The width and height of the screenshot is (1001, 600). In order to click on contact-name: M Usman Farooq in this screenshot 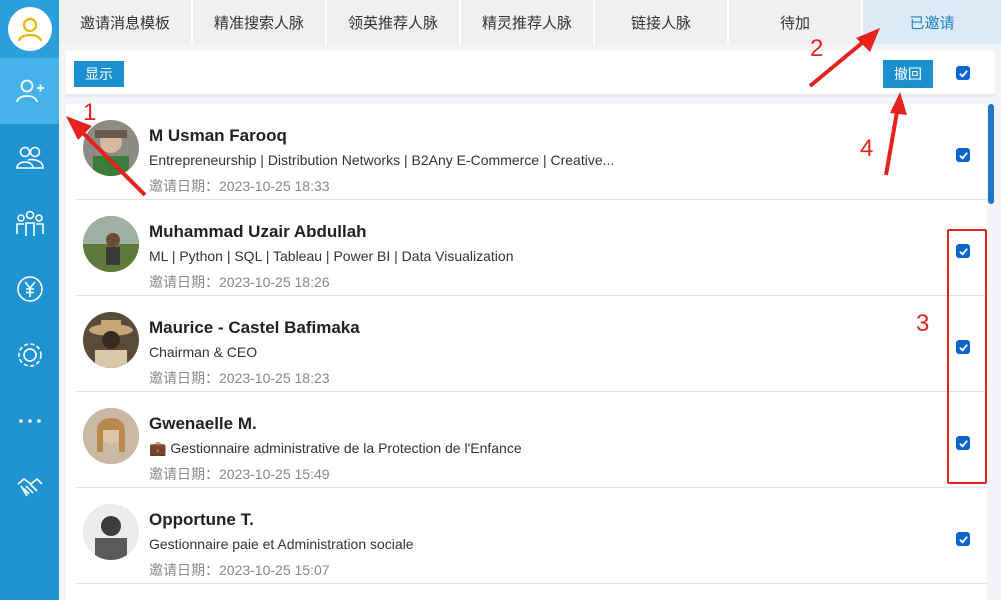, I will do `click(218, 136)`.